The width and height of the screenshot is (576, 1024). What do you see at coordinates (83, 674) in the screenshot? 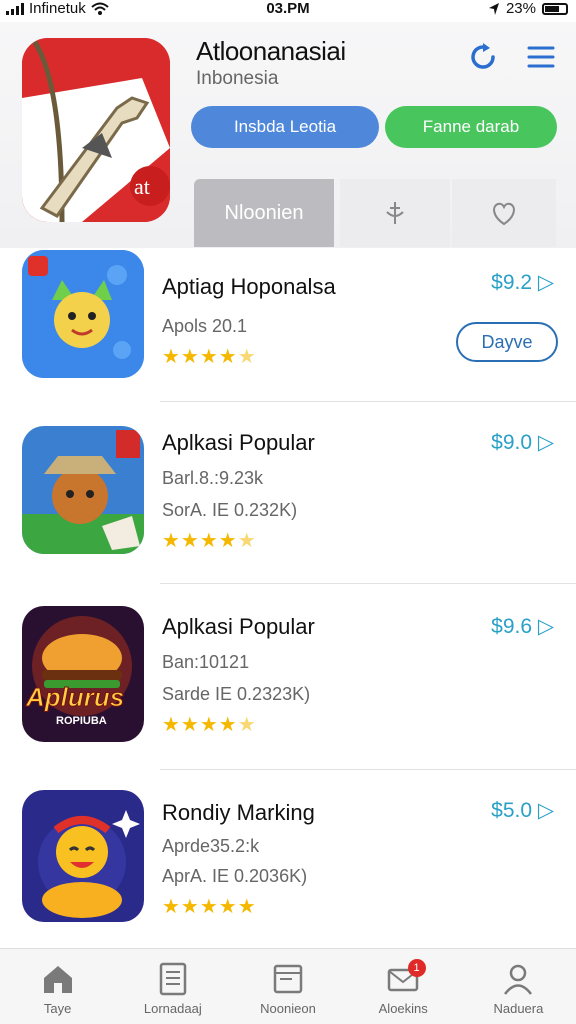
I see `app-icon-3: Aplurus ROPIUBA` at bounding box center [83, 674].